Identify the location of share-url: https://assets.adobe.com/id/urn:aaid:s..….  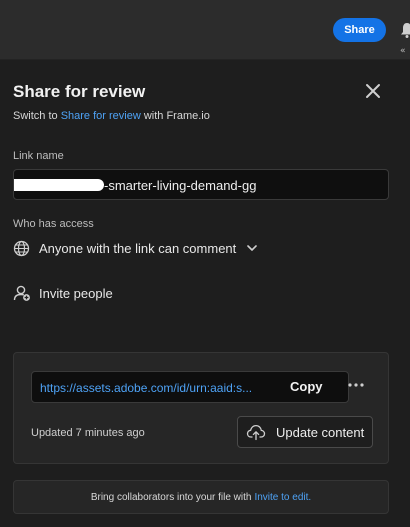
(146, 388).